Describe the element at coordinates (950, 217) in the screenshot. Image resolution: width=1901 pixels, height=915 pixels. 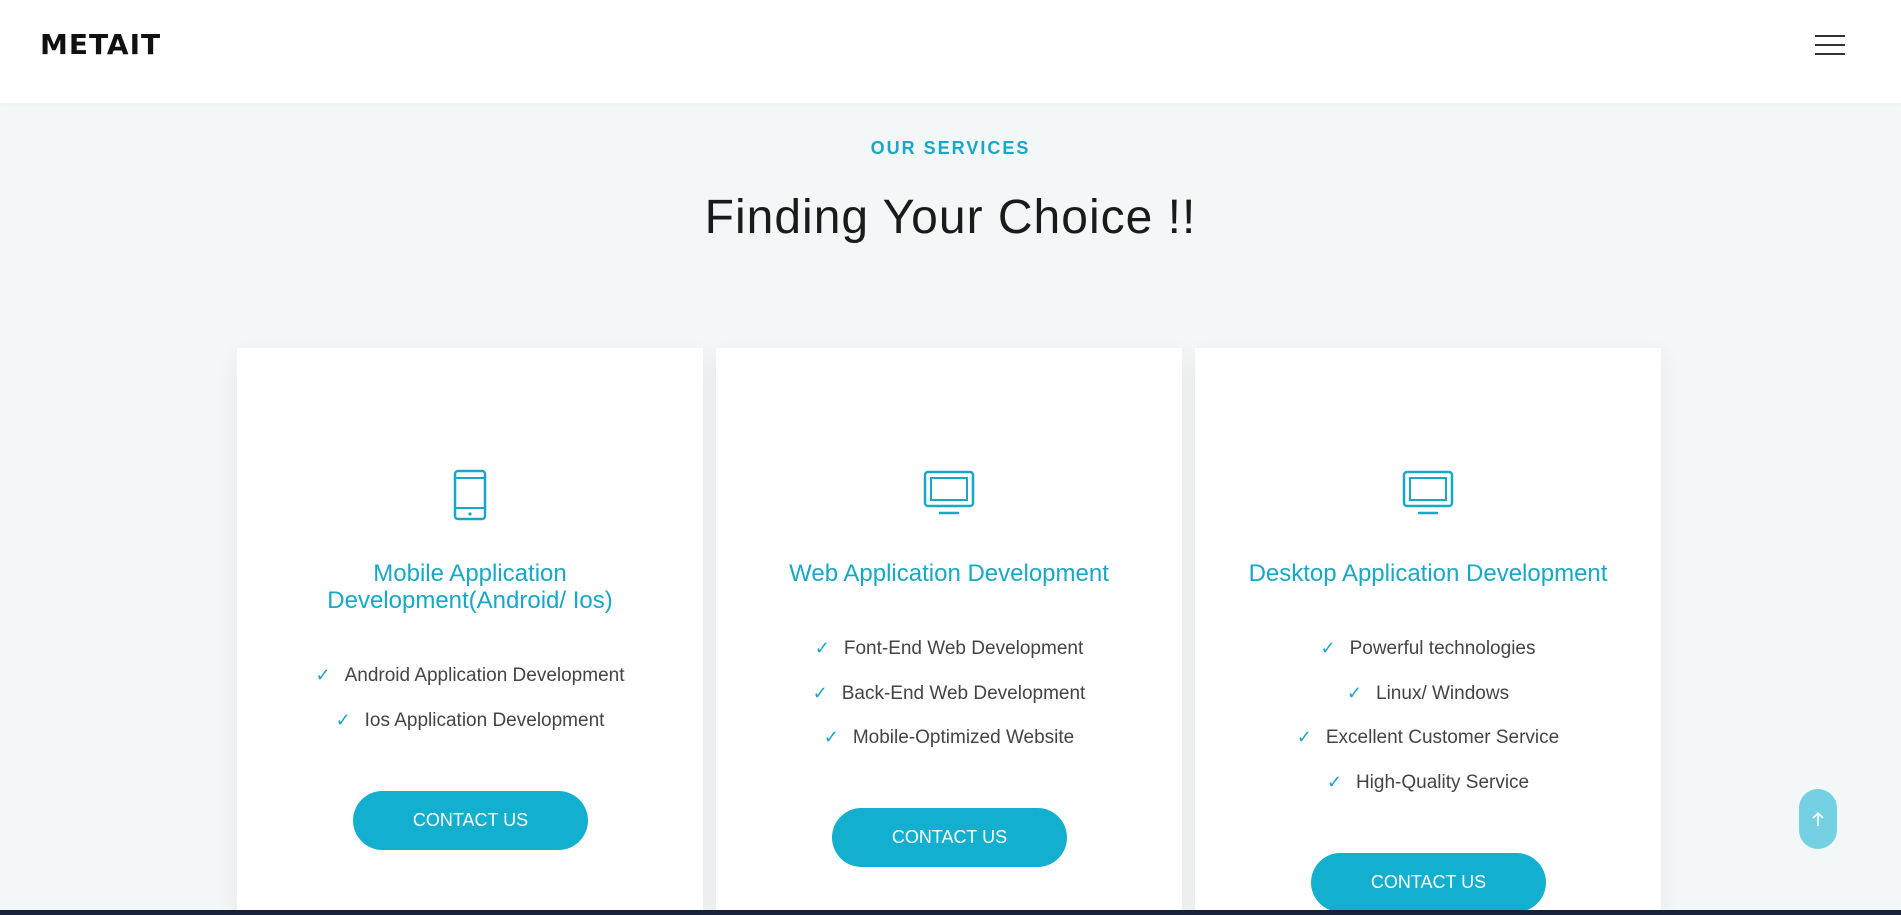
I see `section-title: Finding Your Choice !!` at that location.